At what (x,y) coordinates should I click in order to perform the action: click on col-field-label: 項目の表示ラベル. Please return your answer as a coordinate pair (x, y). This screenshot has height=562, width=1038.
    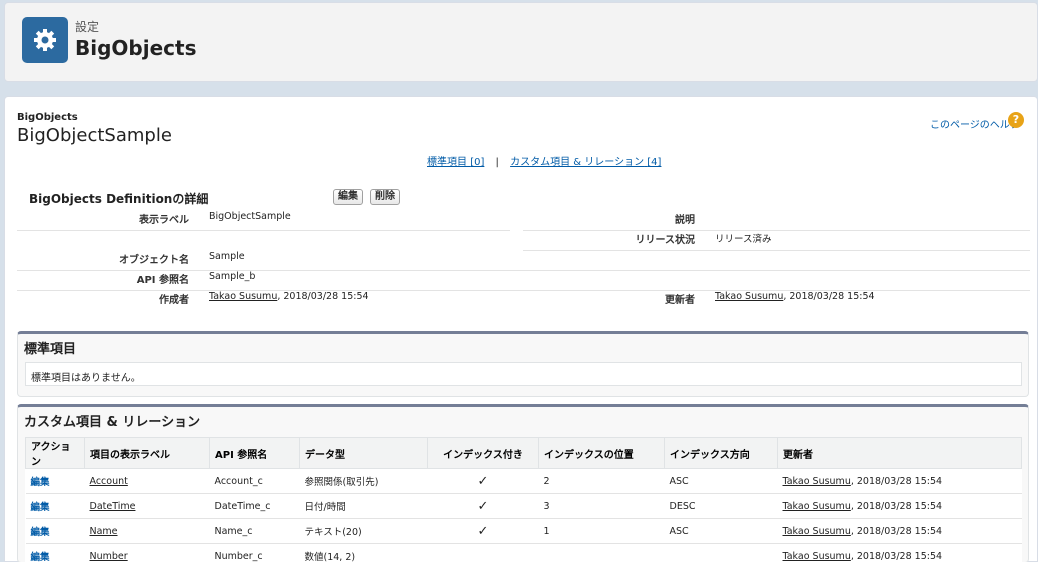
    Looking at the image, I should click on (147, 453).